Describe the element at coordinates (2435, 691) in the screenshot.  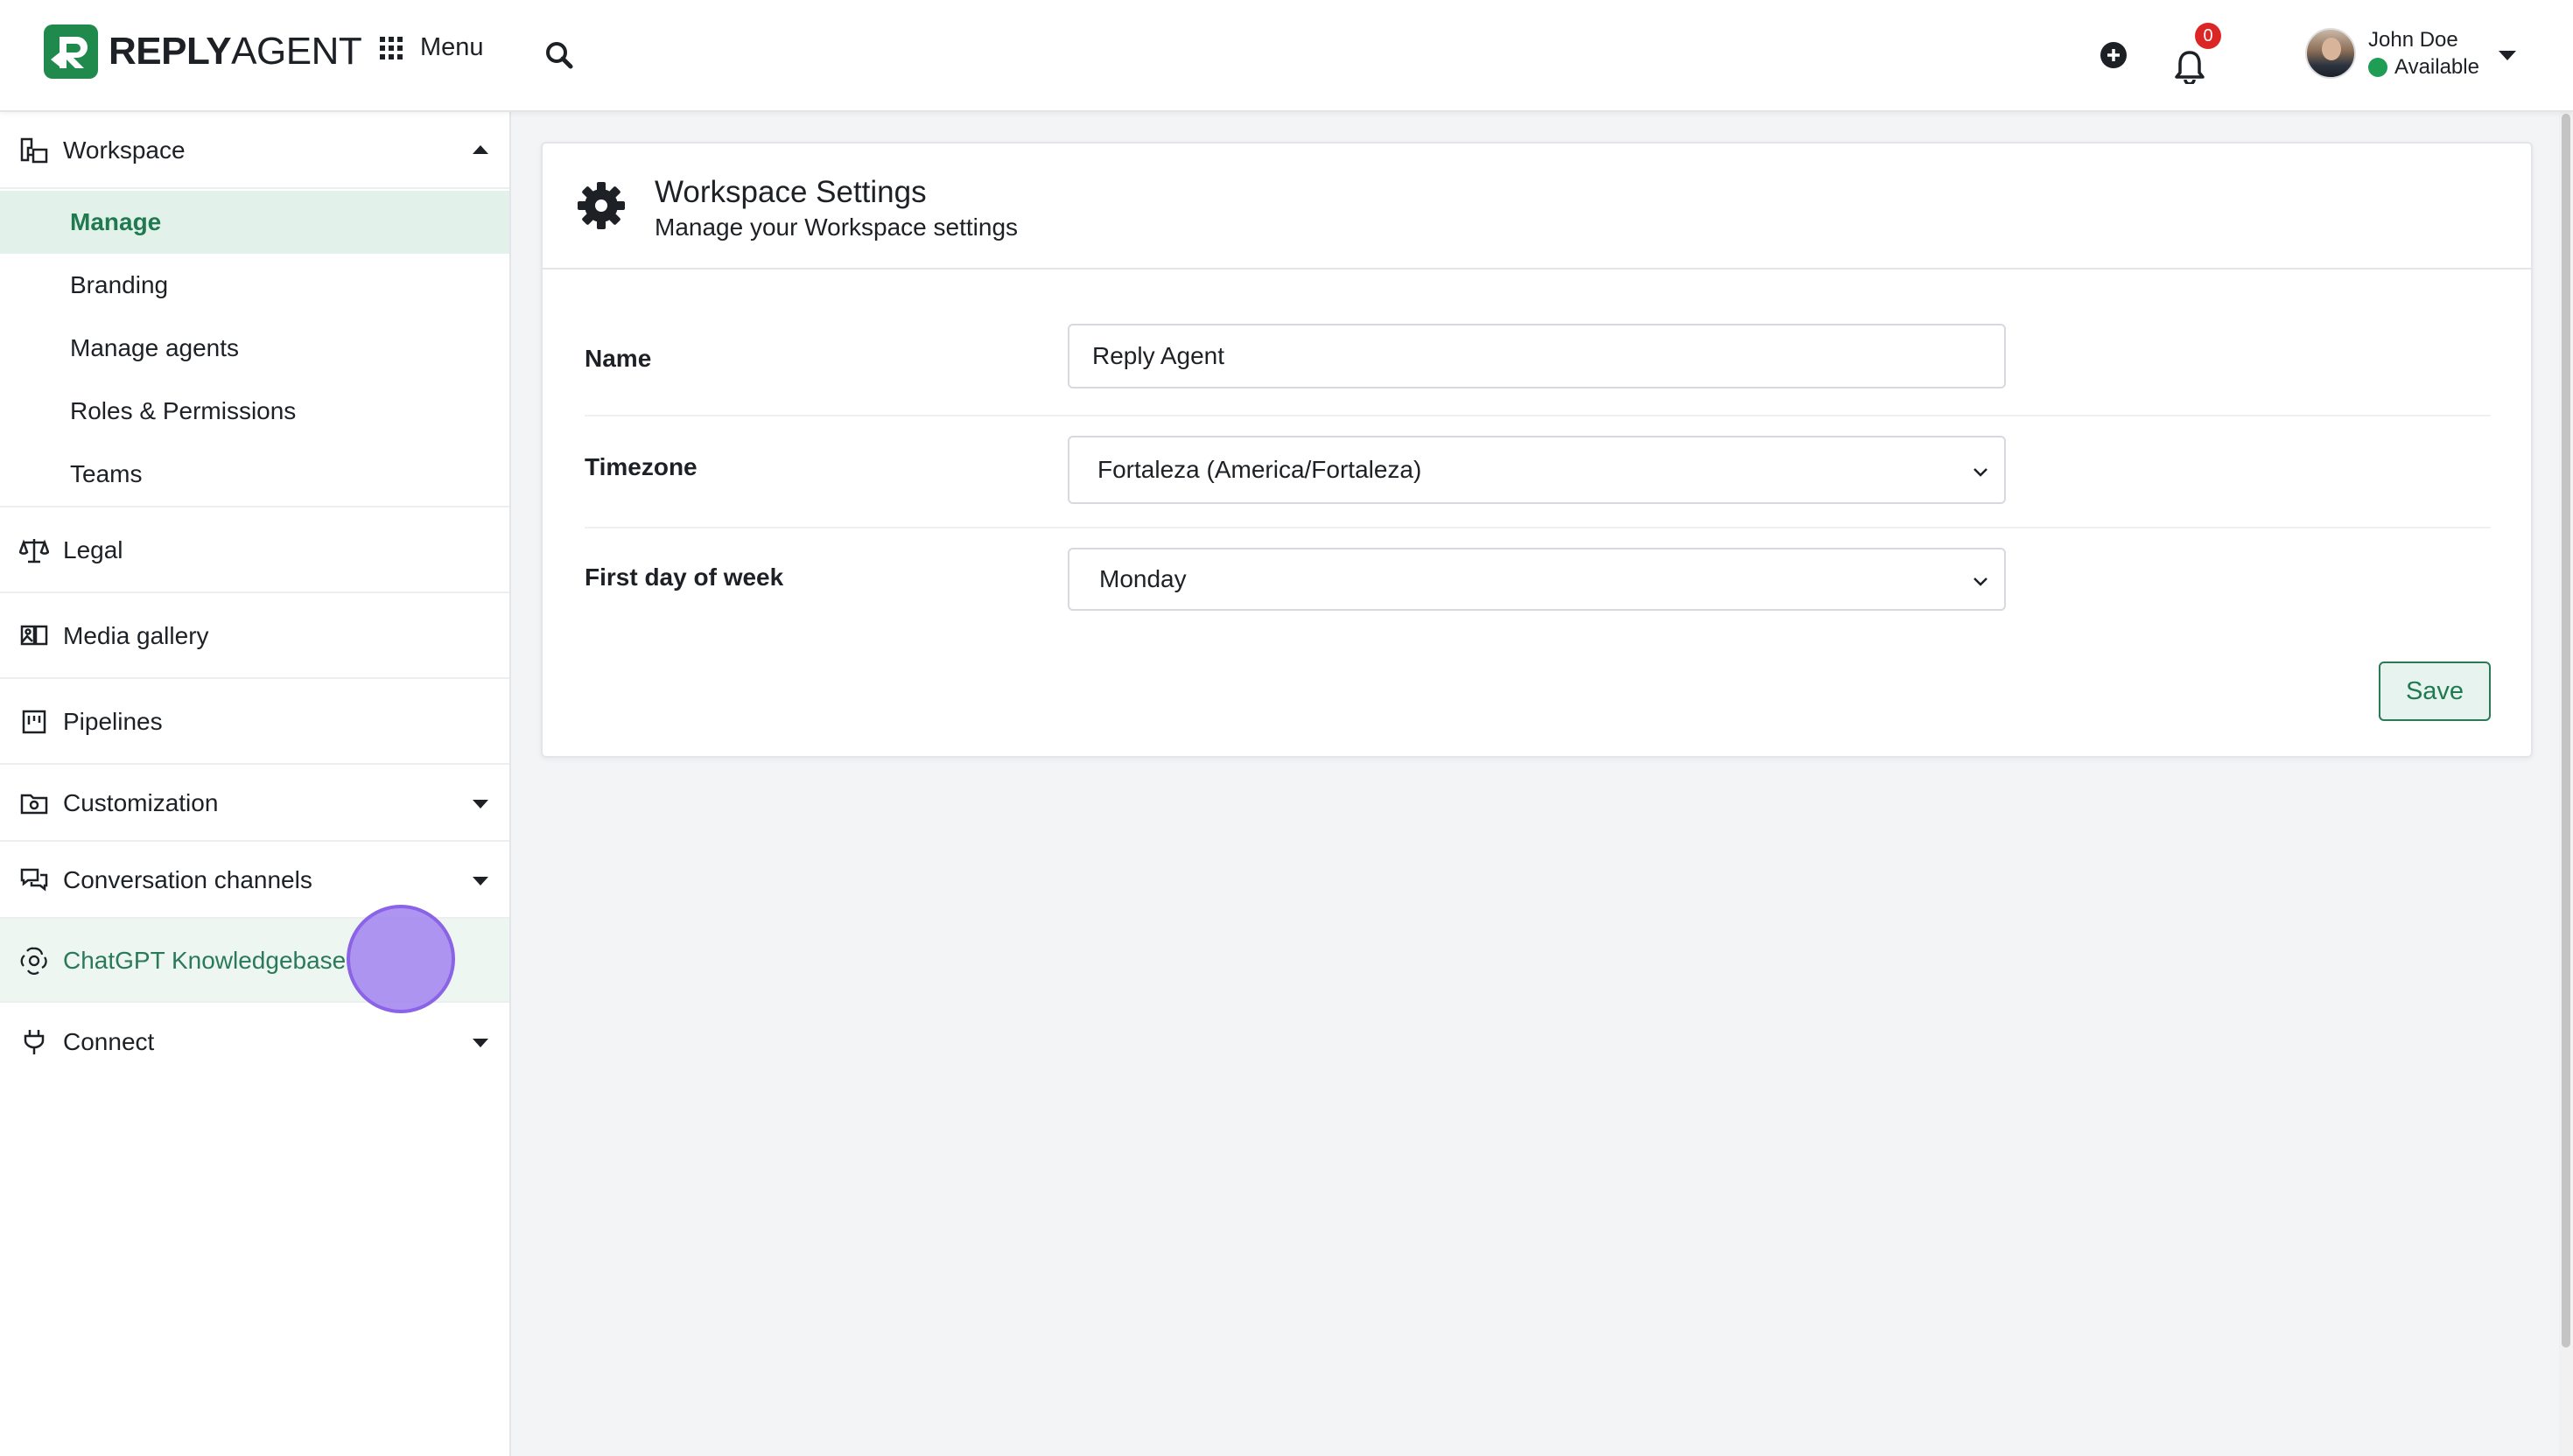
I see `save-button: Save` at that location.